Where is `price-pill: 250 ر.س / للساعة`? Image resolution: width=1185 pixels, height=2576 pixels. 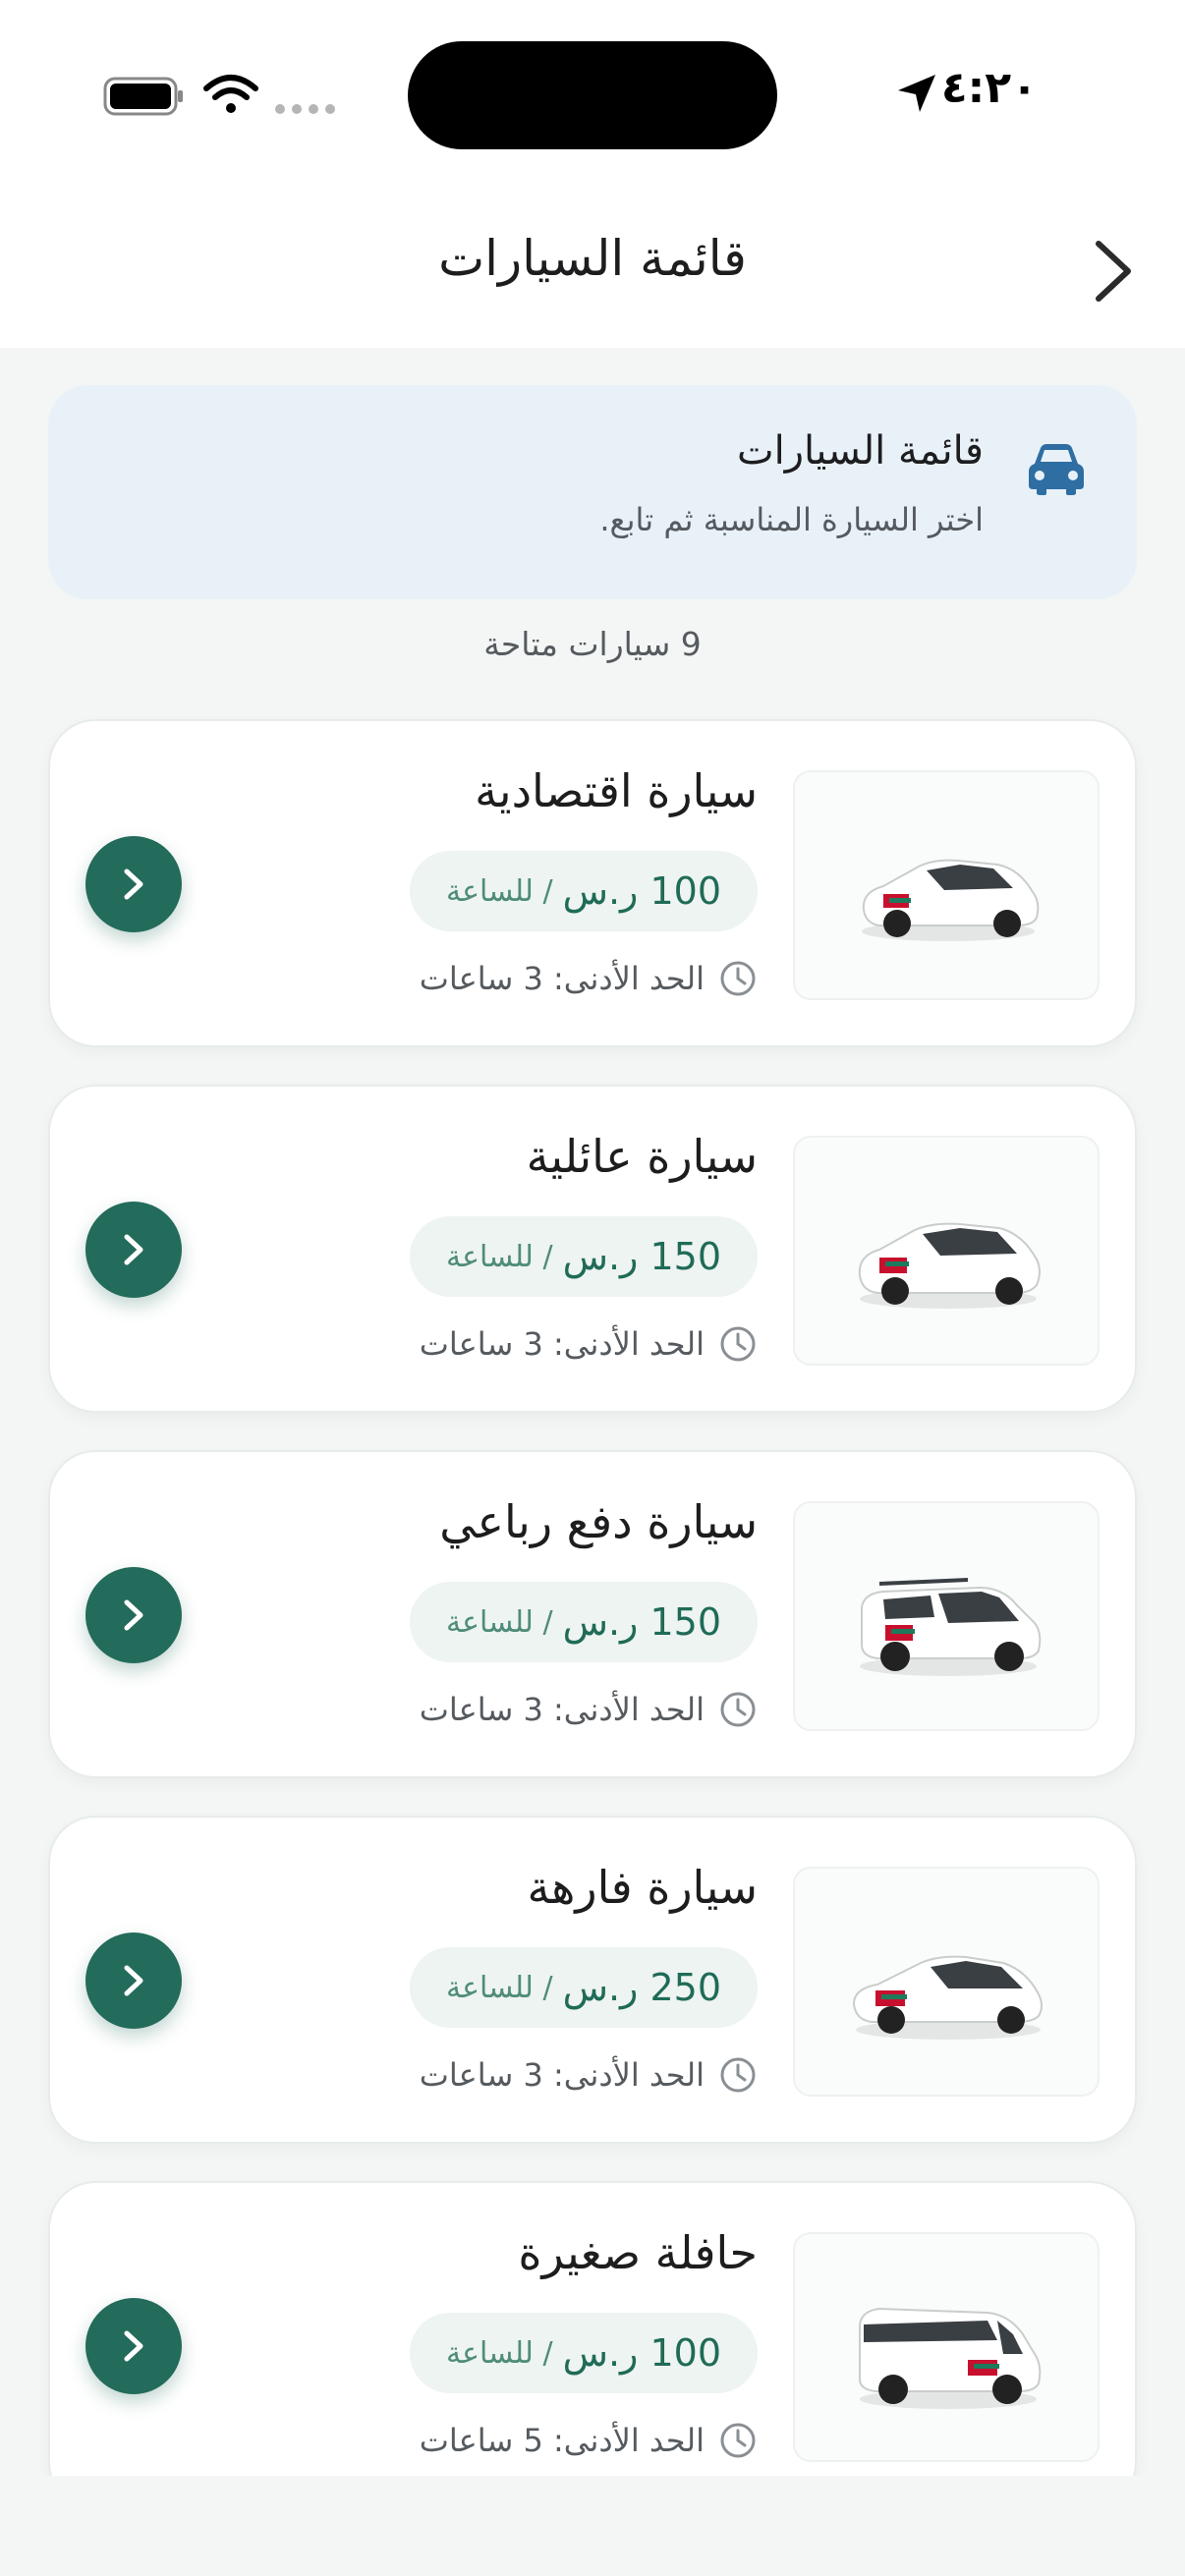 price-pill: 250 ر.س / للساعة is located at coordinates (584, 1987).